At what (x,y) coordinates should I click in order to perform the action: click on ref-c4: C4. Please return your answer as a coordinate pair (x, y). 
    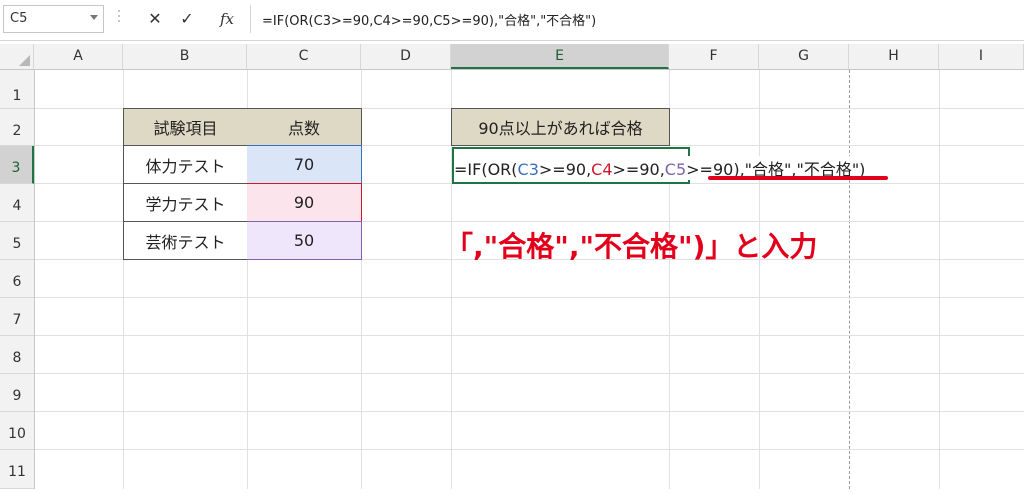
    Looking at the image, I should click on (602, 169).